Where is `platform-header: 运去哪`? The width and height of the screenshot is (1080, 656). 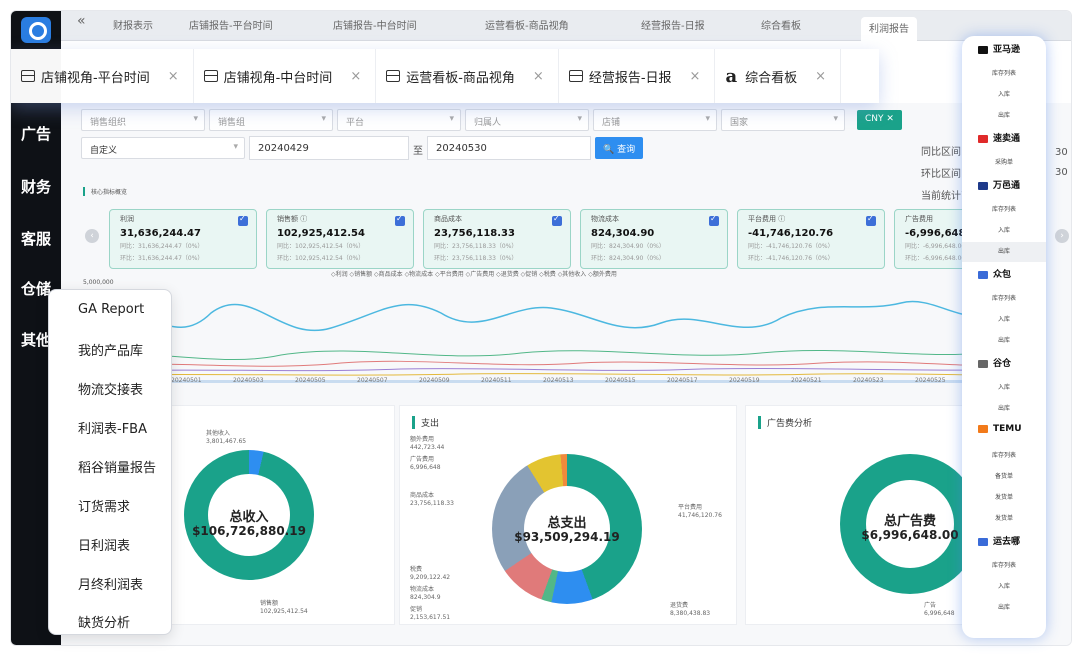 platform-header: 运去哪 is located at coordinates (999, 540).